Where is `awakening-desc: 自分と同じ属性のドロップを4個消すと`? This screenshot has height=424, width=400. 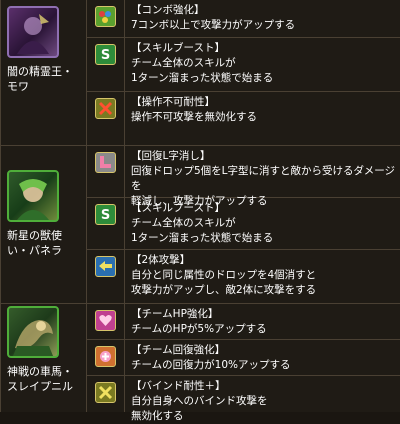 awakening-desc: 自分と同じ属性のドロップを4個消すと is located at coordinates (224, 275).